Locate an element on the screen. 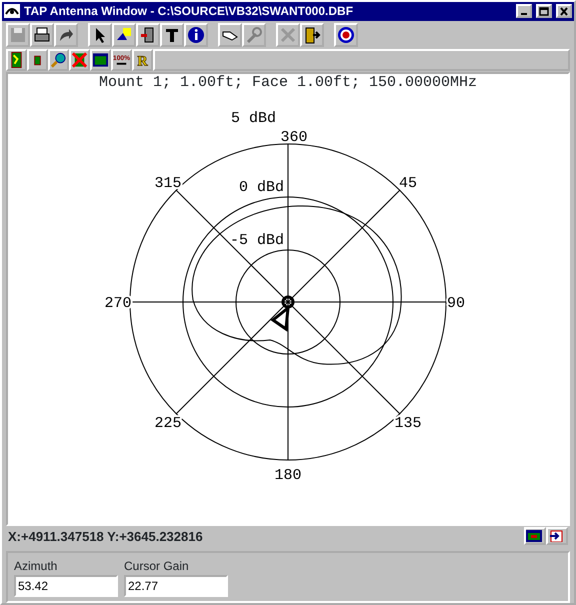 The image size is (576, 605). close-button is located at coordinates (564, 11).